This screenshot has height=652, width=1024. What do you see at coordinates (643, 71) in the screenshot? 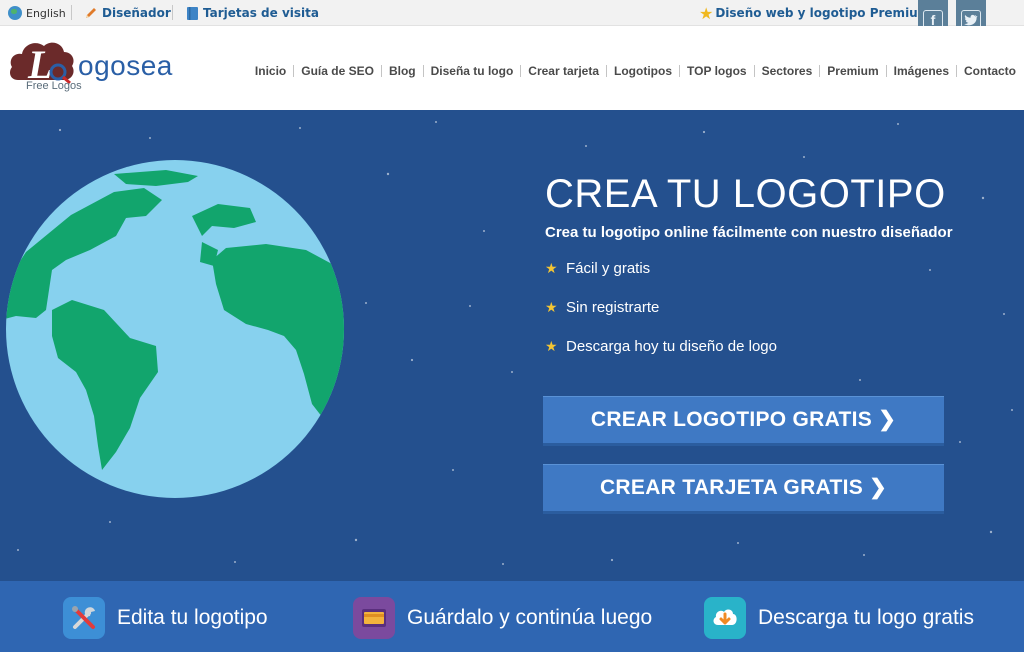
I see `nav-item-logotipos: Logotipos` at bounding box center [643, 71].